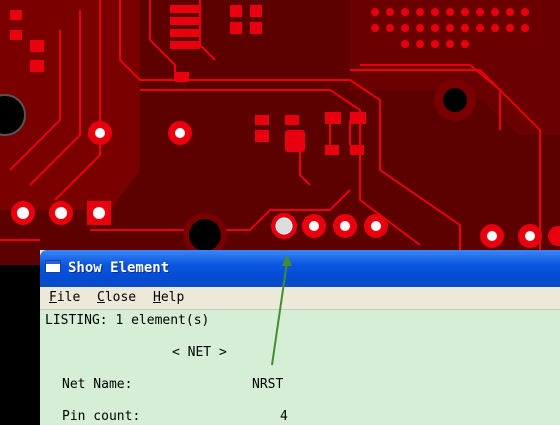 The width and height of the screenshot is (560, 425). Describe the element at coordinates (300, 298) in the screenshot. I see `menu-bar: File Close Help` at that location.